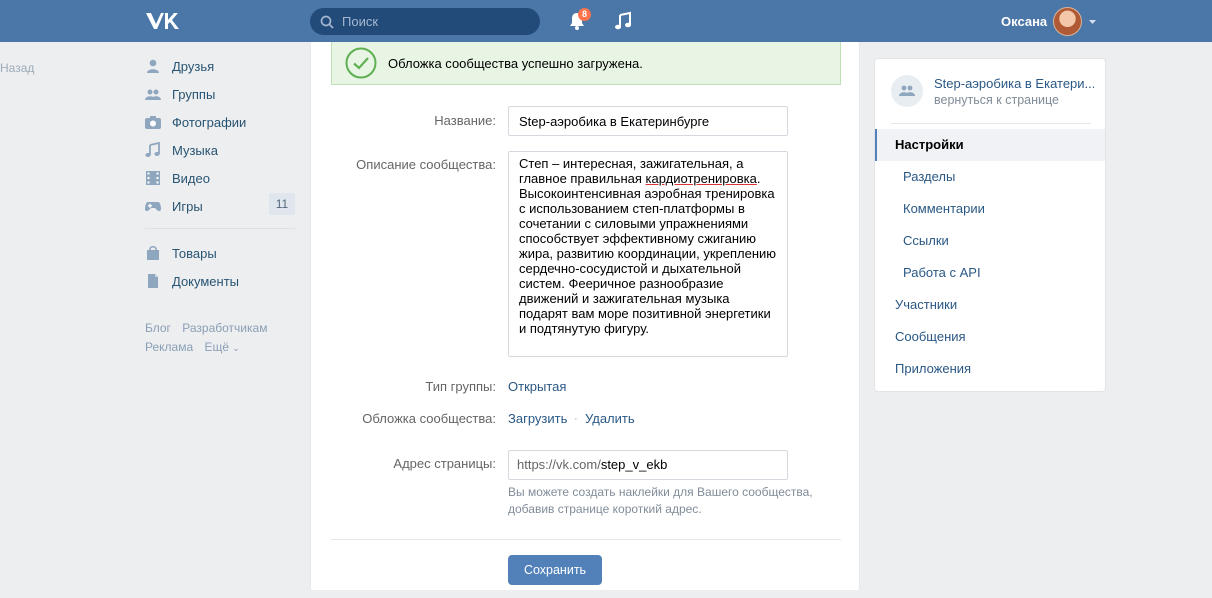 Image resolution: width=1212 pixels, height=598 pixels. I want to click on description-label: Описание сообщества:, so click(426, 164).